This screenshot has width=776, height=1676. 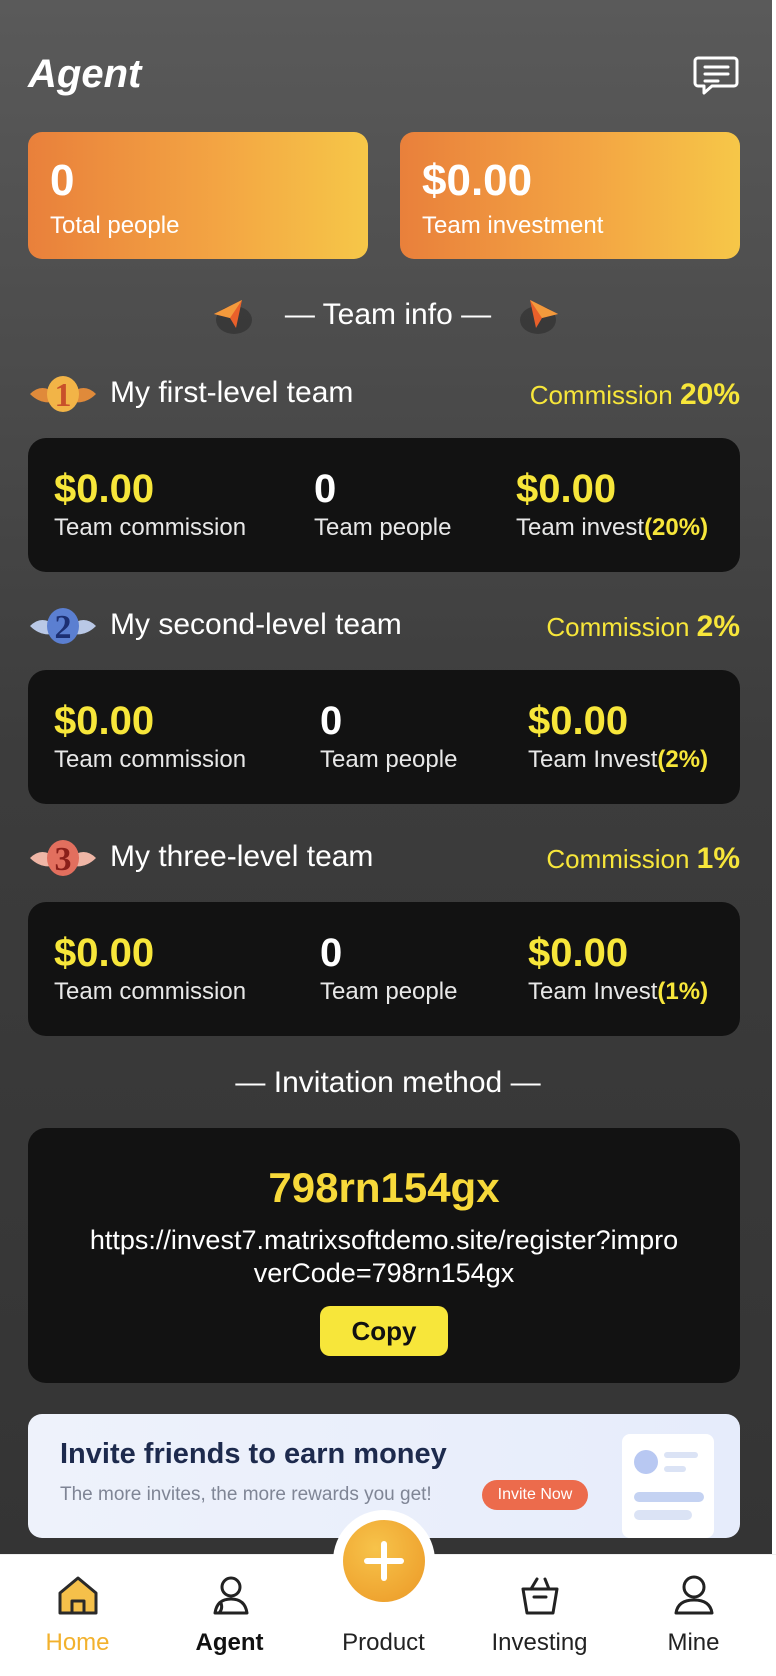 I want to click on level-2-commission-amount: $0.00, so click(x=104, y=721).